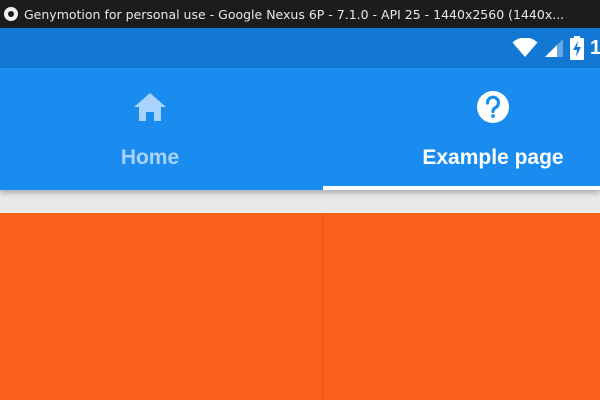 This screenshot has height=400, width=600. What do you see at coordinates (461, 188) in the screenshot?
I see `selected-tab-indicator` at bounding box center [461, 188].